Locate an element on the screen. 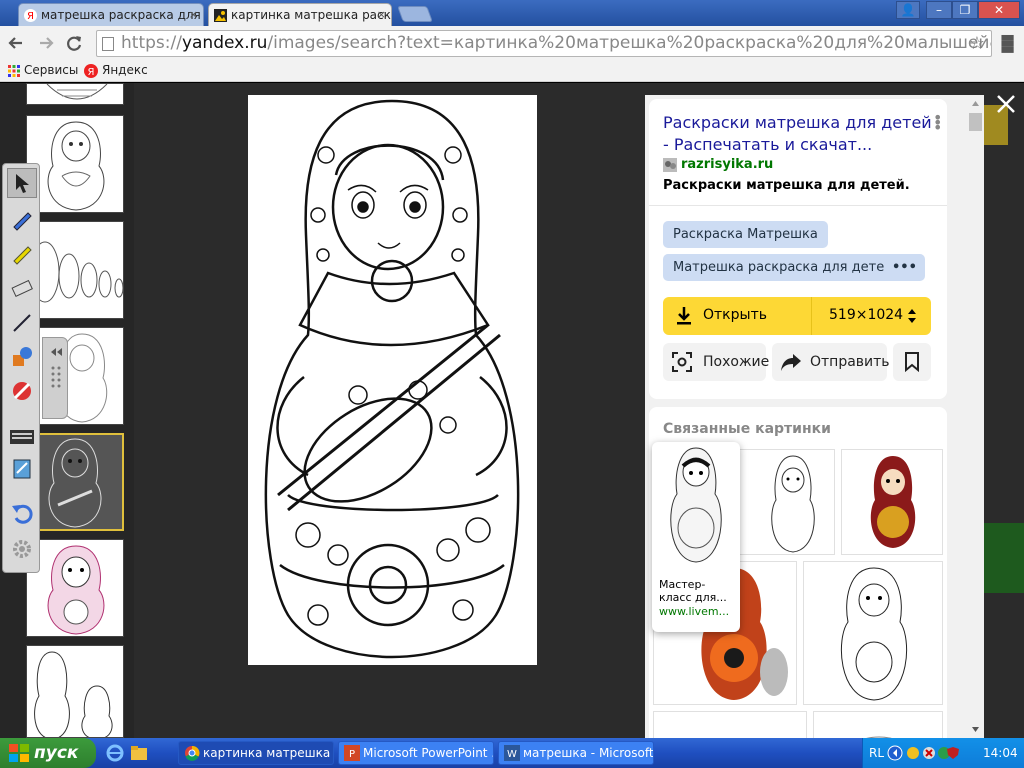 This screenshot has height=768, width=1024. pen-icon is located at coordinates (22, 221).